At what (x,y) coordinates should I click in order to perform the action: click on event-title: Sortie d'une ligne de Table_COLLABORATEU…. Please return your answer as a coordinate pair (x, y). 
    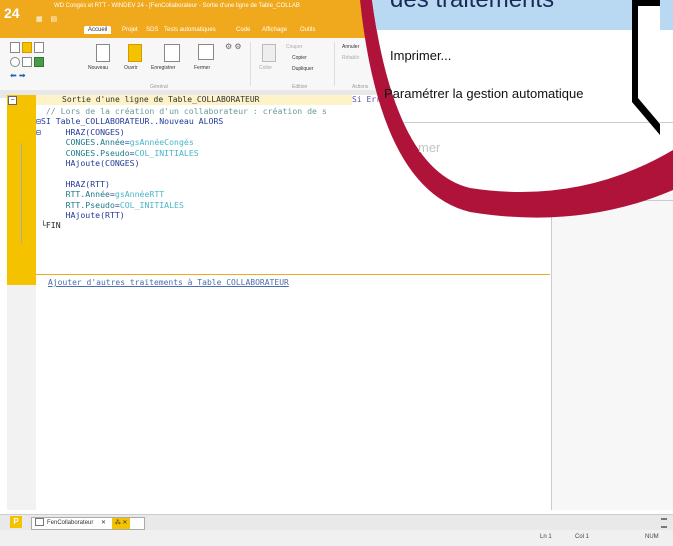
    Looking at the image, I should click on (161, 99).